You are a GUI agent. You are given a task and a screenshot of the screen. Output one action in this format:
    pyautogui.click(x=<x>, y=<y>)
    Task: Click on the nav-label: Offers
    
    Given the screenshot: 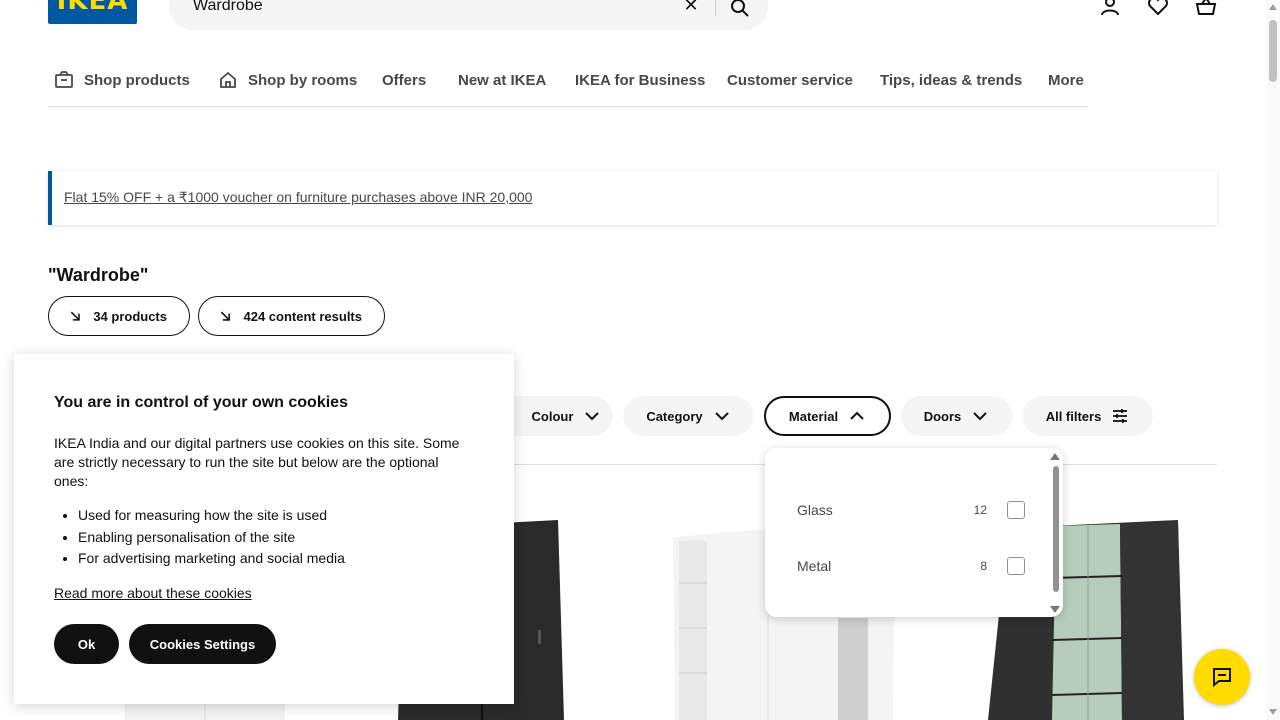 What is the action you would take?
    pyautogui.click(x=404, y=80)
    